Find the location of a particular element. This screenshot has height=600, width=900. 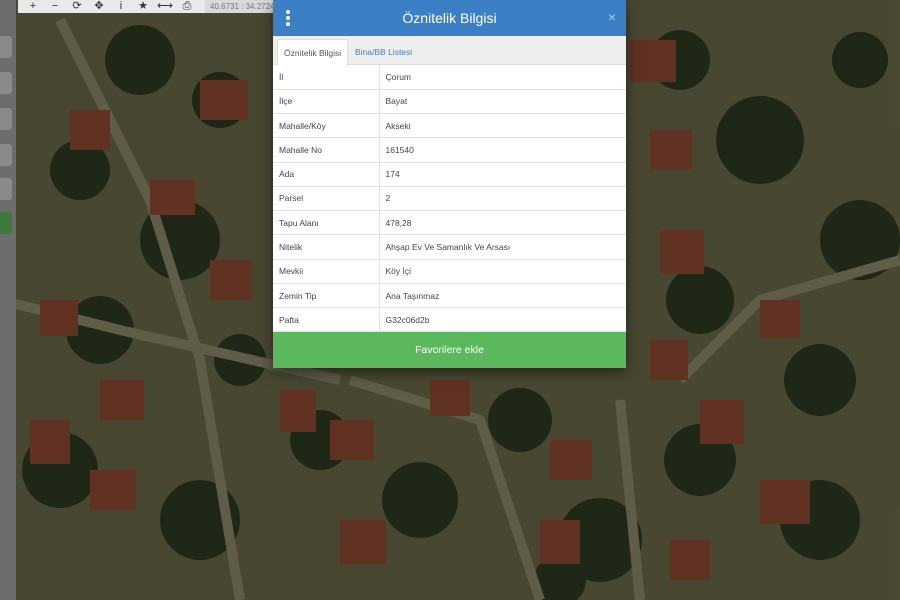

table-row: İlçe Bayat is located at coordinates (449, 102).